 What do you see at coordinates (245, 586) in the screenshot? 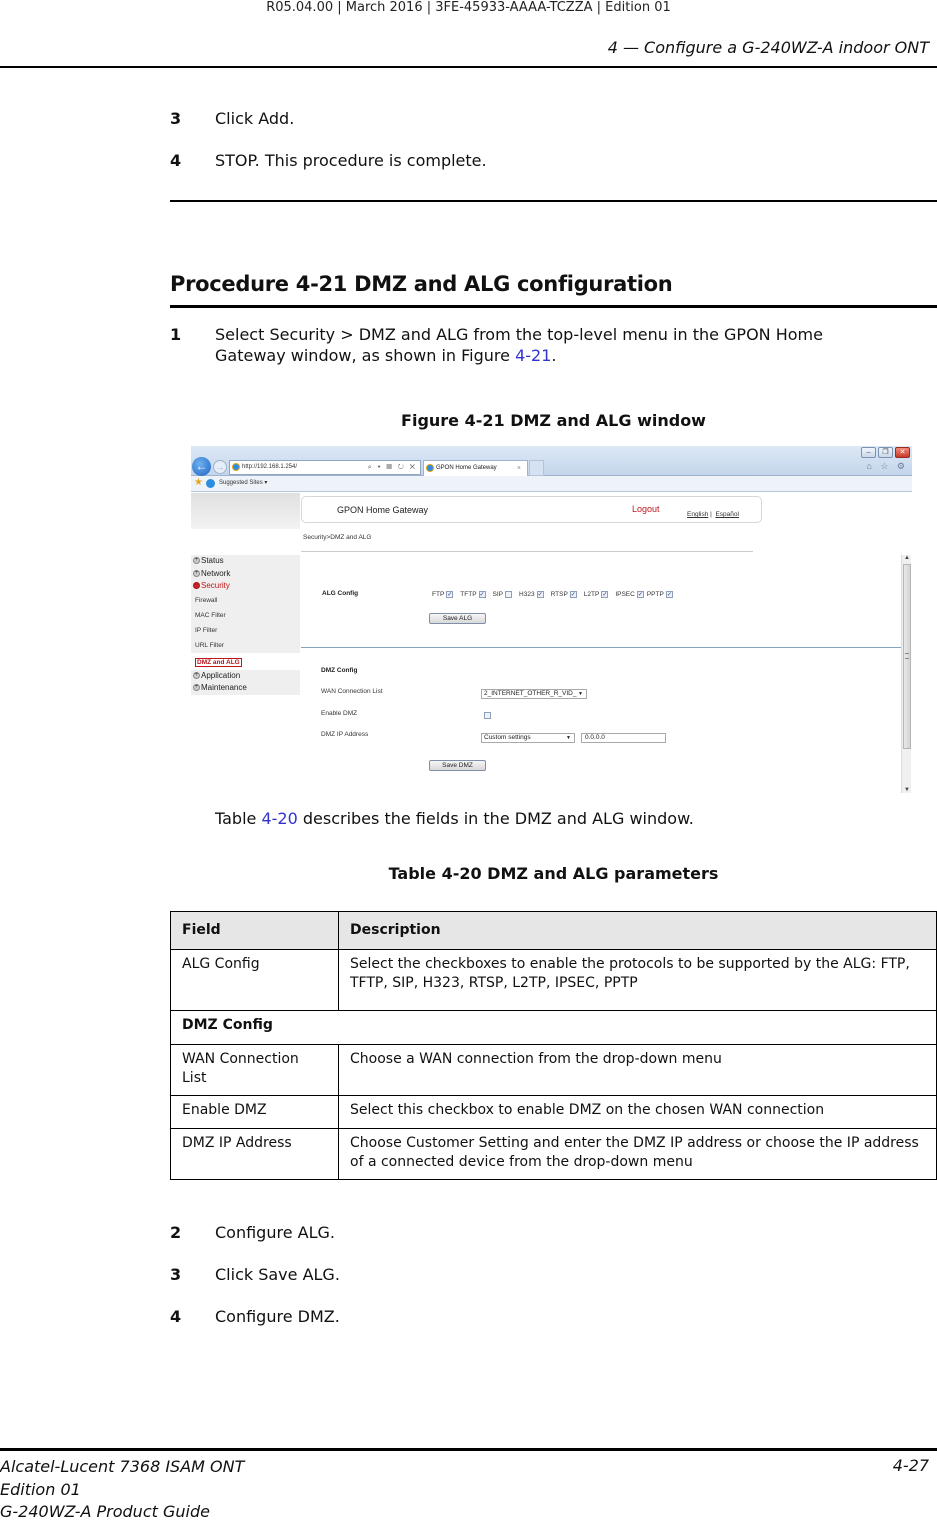
I see `sidebar-item-security: − Security` at bounding box center [245, 586].